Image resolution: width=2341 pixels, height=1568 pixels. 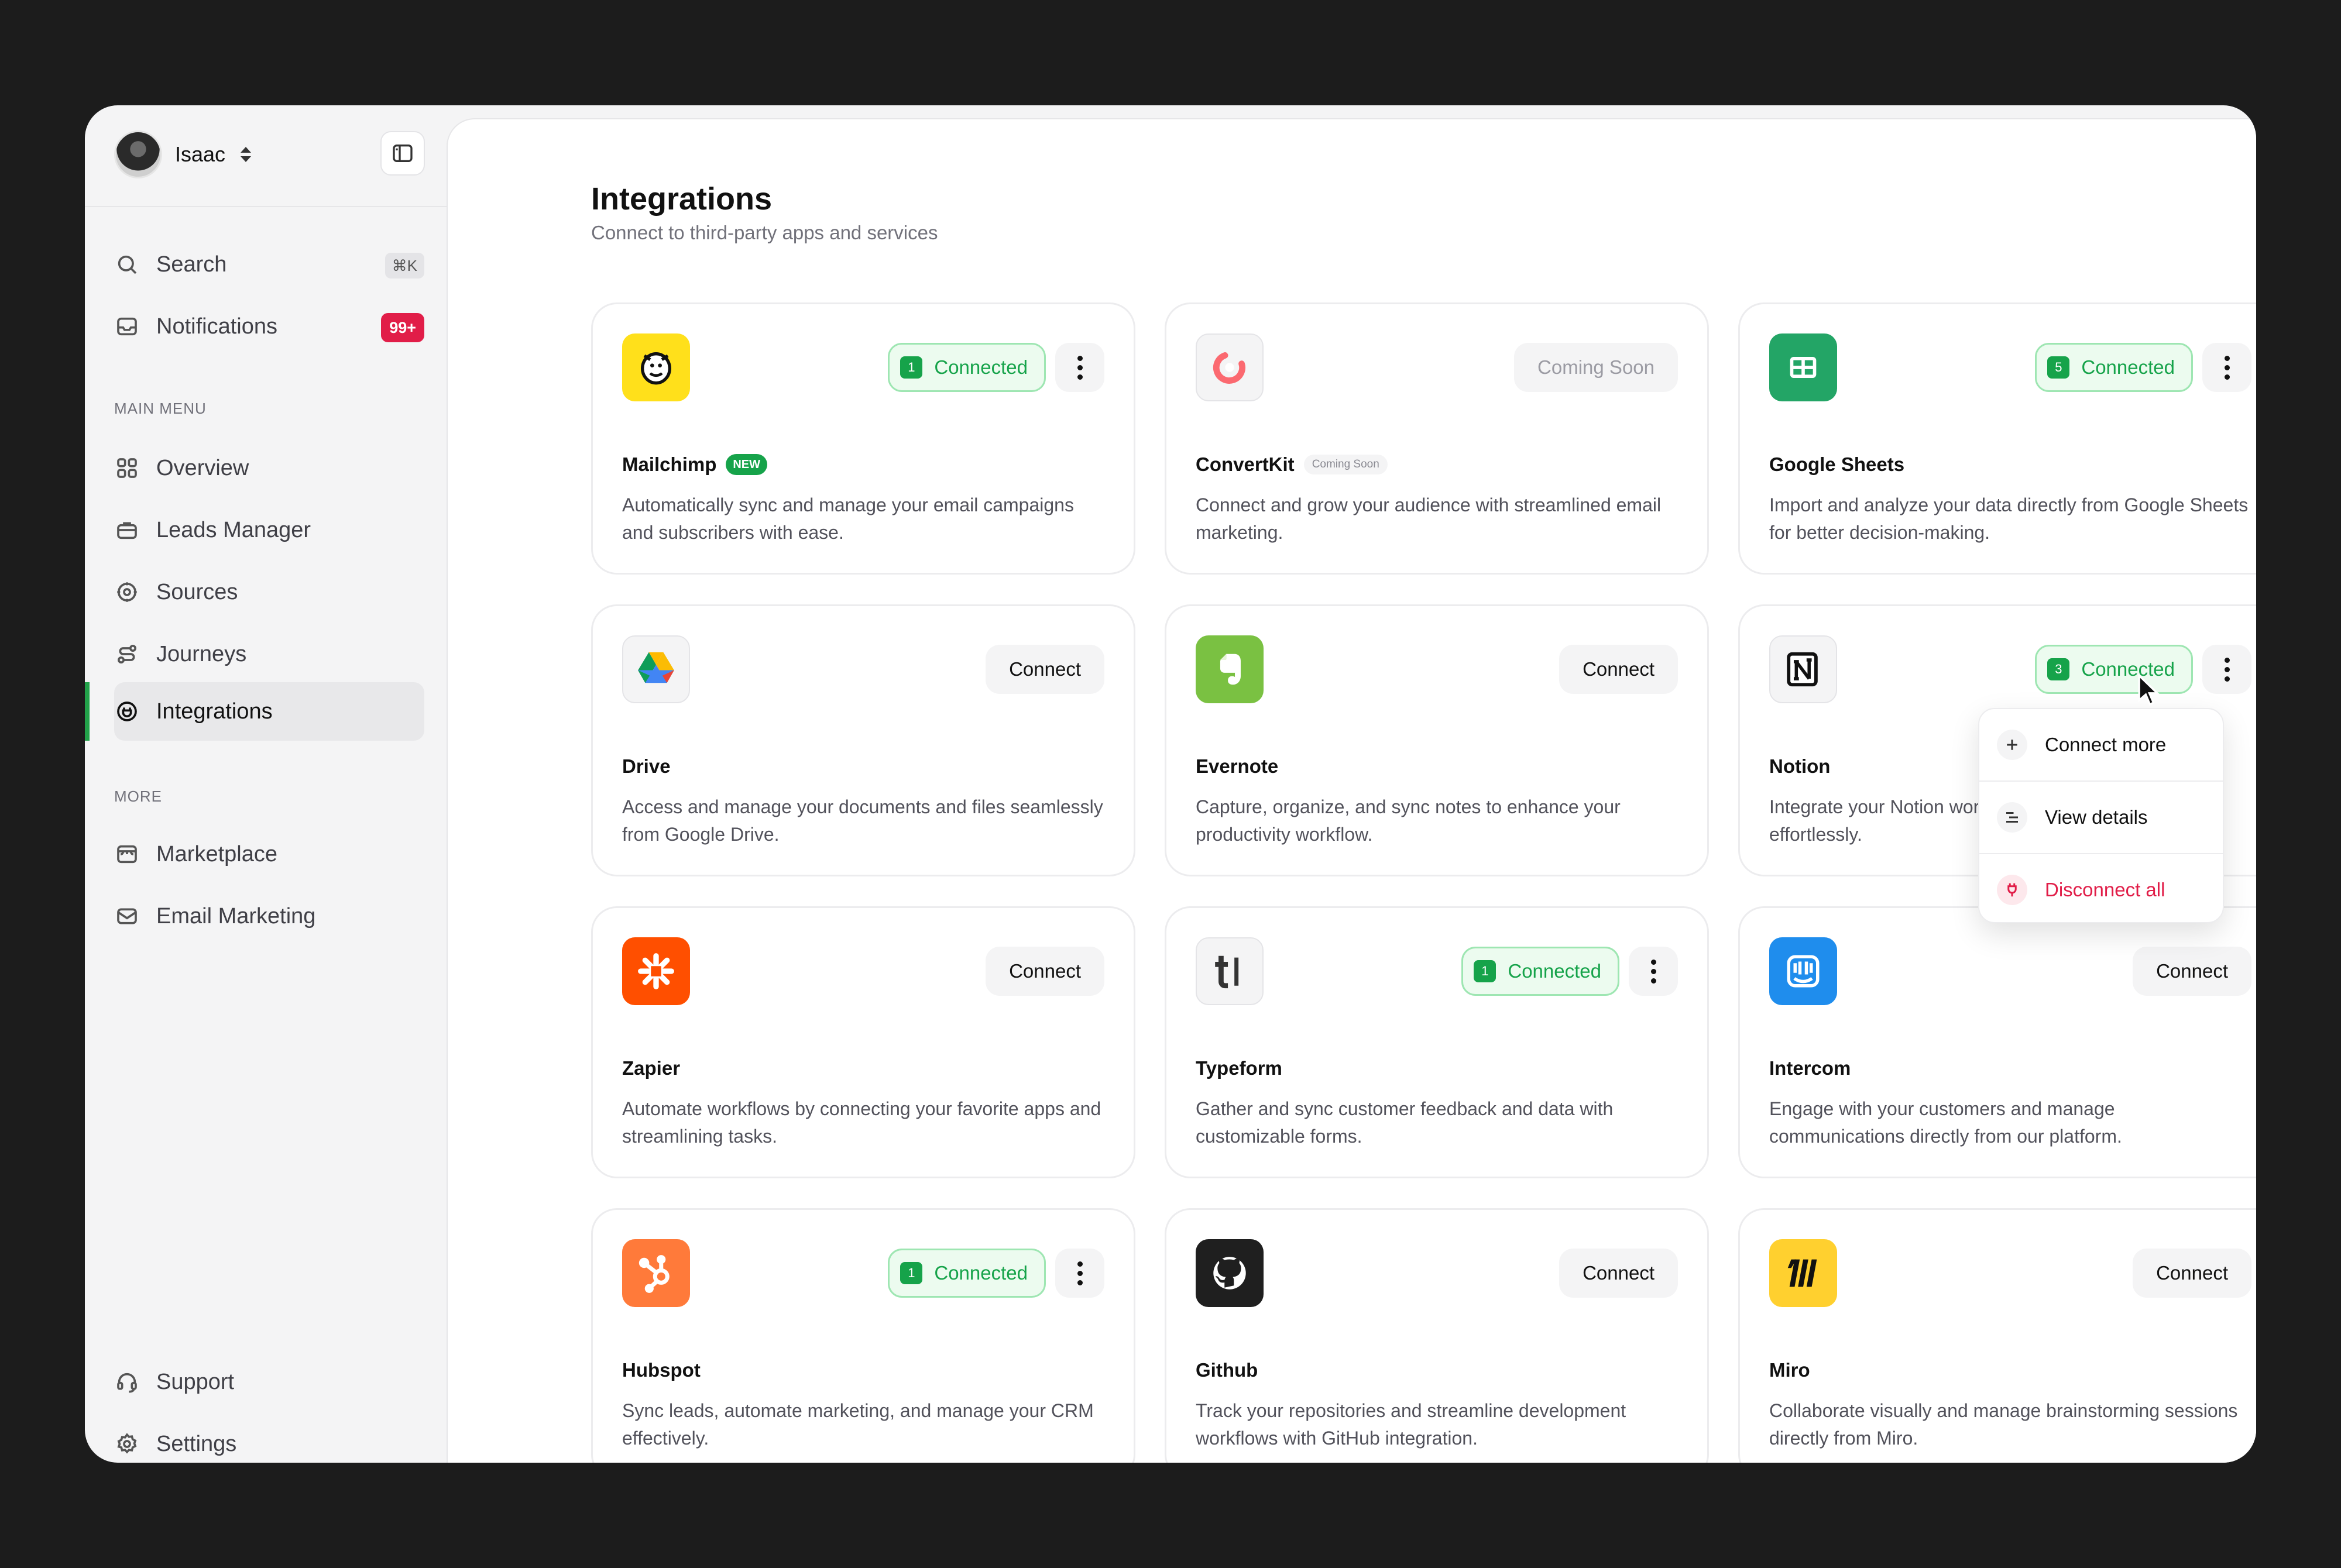 I want to click on mouse-cursor-icon, so click(x=2149, y=690).